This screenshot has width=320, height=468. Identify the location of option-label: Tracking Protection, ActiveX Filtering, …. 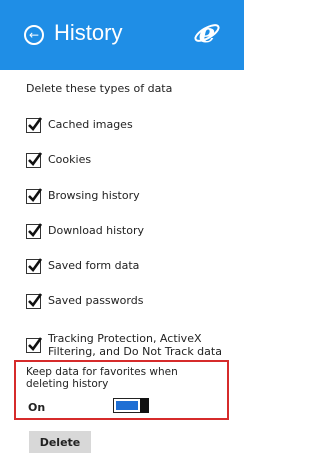
(135, 345).